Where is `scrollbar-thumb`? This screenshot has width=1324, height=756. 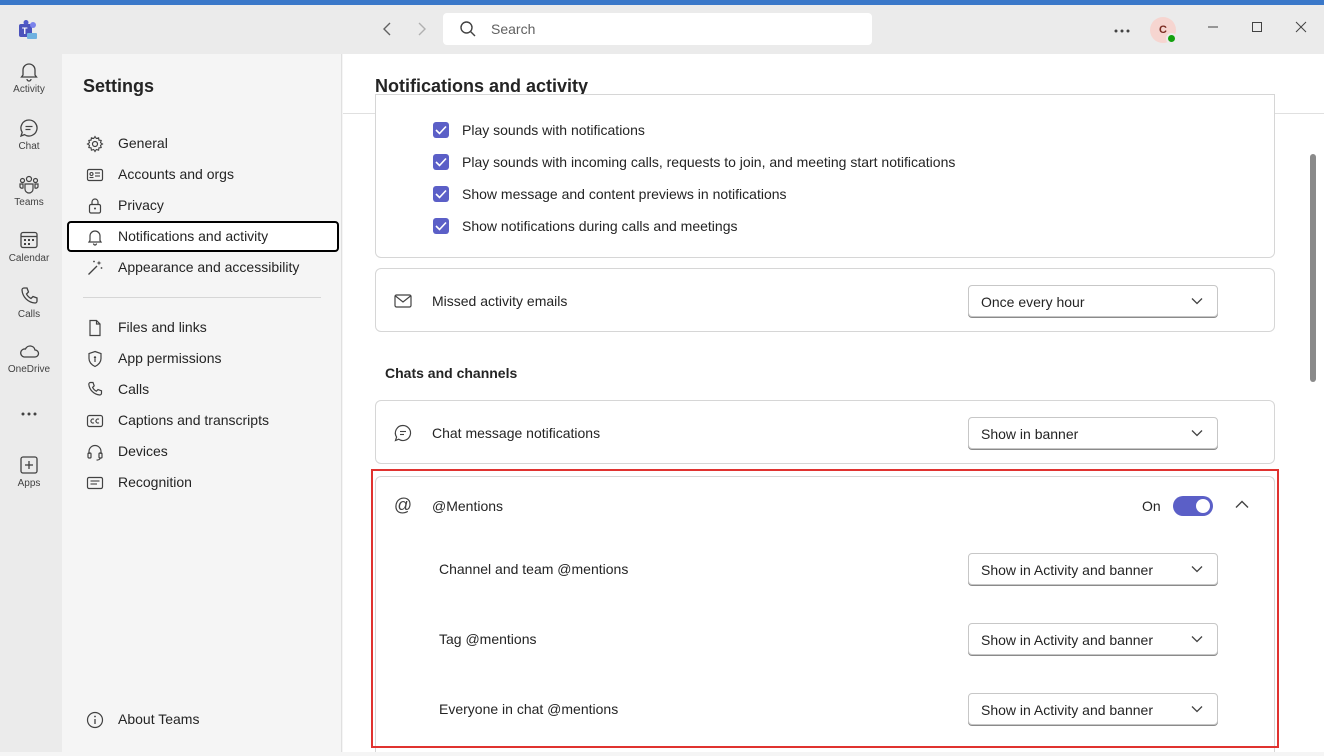 scrollbar-thumb is located at coordinates (1313, 268).